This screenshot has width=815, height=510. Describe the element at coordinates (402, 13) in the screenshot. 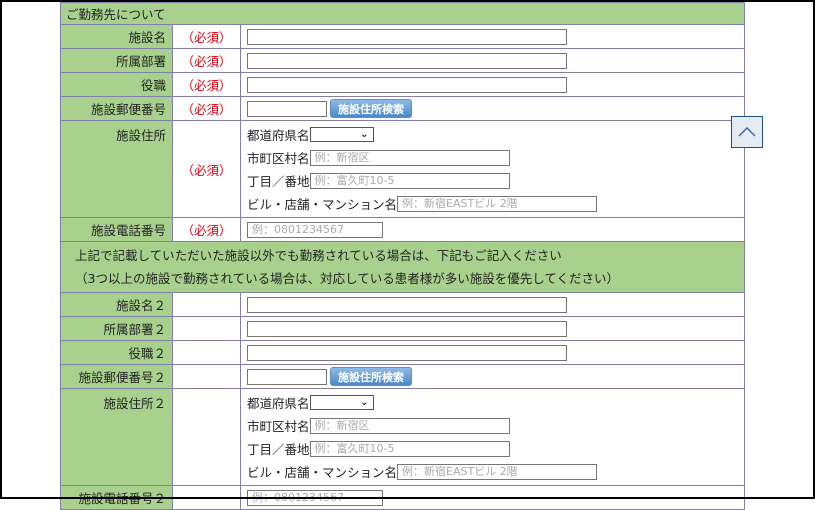

I see `section-title: ご勤務先について` at that location.